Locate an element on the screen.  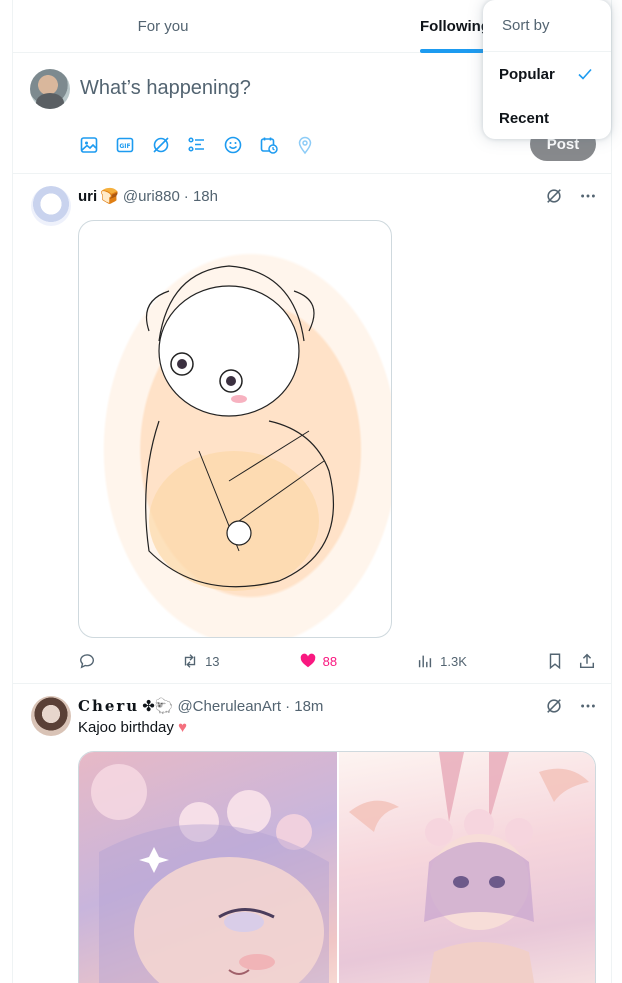
bookmark-icon is located at coordinates (555, 661).